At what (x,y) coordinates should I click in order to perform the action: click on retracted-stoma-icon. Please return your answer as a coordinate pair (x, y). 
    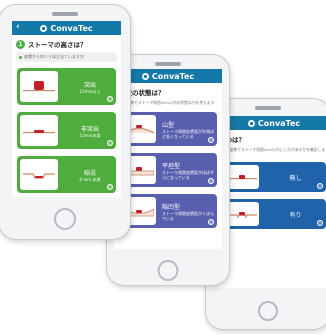
    Looking at the image, I should click on (39, 175).